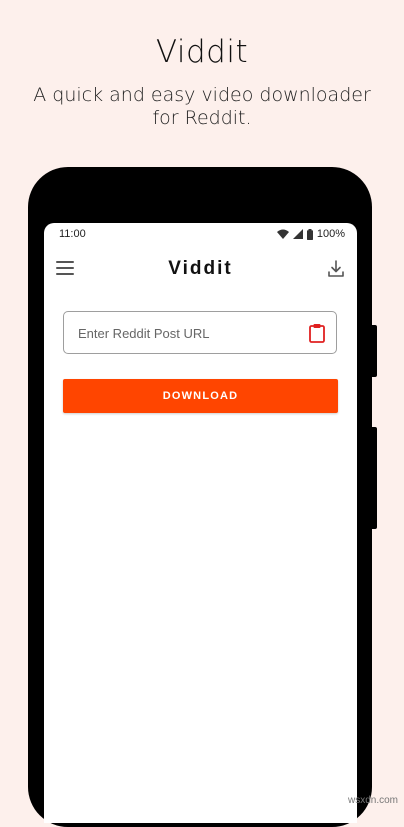  I want to click on side-button-power, so click(374, 351).